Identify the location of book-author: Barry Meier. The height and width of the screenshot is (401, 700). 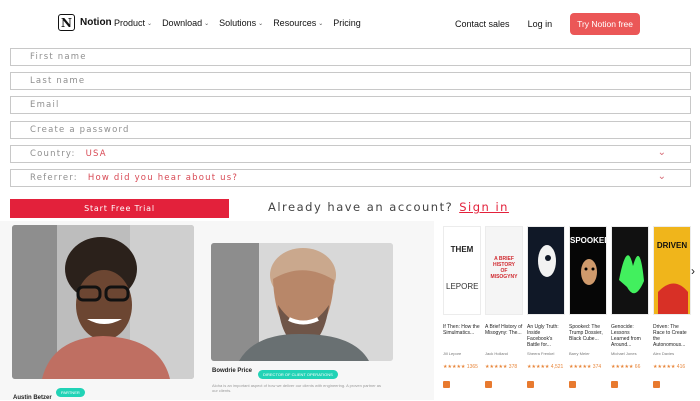
(579, 353).